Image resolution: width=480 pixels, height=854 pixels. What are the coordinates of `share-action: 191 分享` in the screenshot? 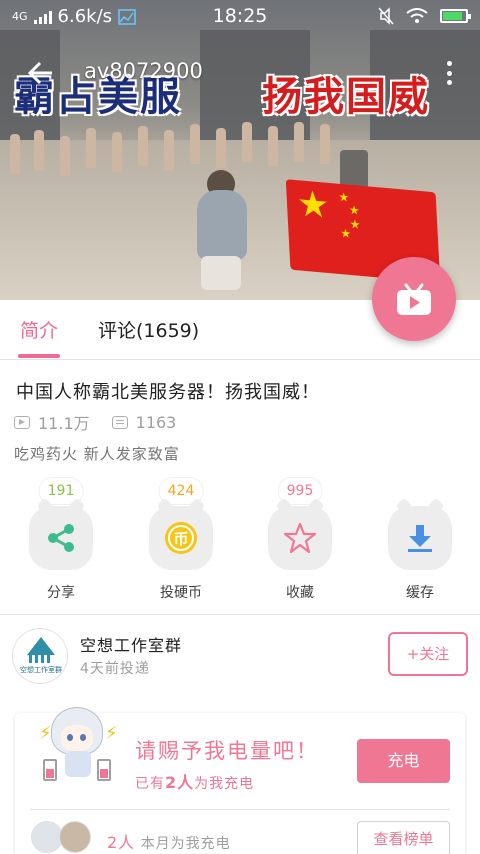 It's located at (61, 541).